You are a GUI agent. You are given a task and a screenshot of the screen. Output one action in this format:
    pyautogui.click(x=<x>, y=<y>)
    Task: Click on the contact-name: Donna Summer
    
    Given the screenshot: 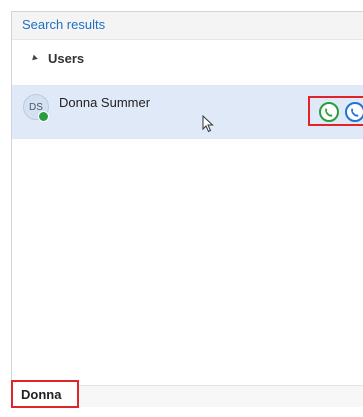 What is the action you would take?
    pyautogui.click(x=105, y=102)
    